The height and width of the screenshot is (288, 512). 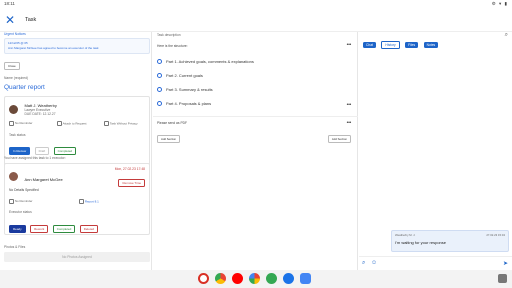 What do you see at coordinates (9, 3) in the screenshot?
I see `clock: 18:11` at bounding box center [9, 3].